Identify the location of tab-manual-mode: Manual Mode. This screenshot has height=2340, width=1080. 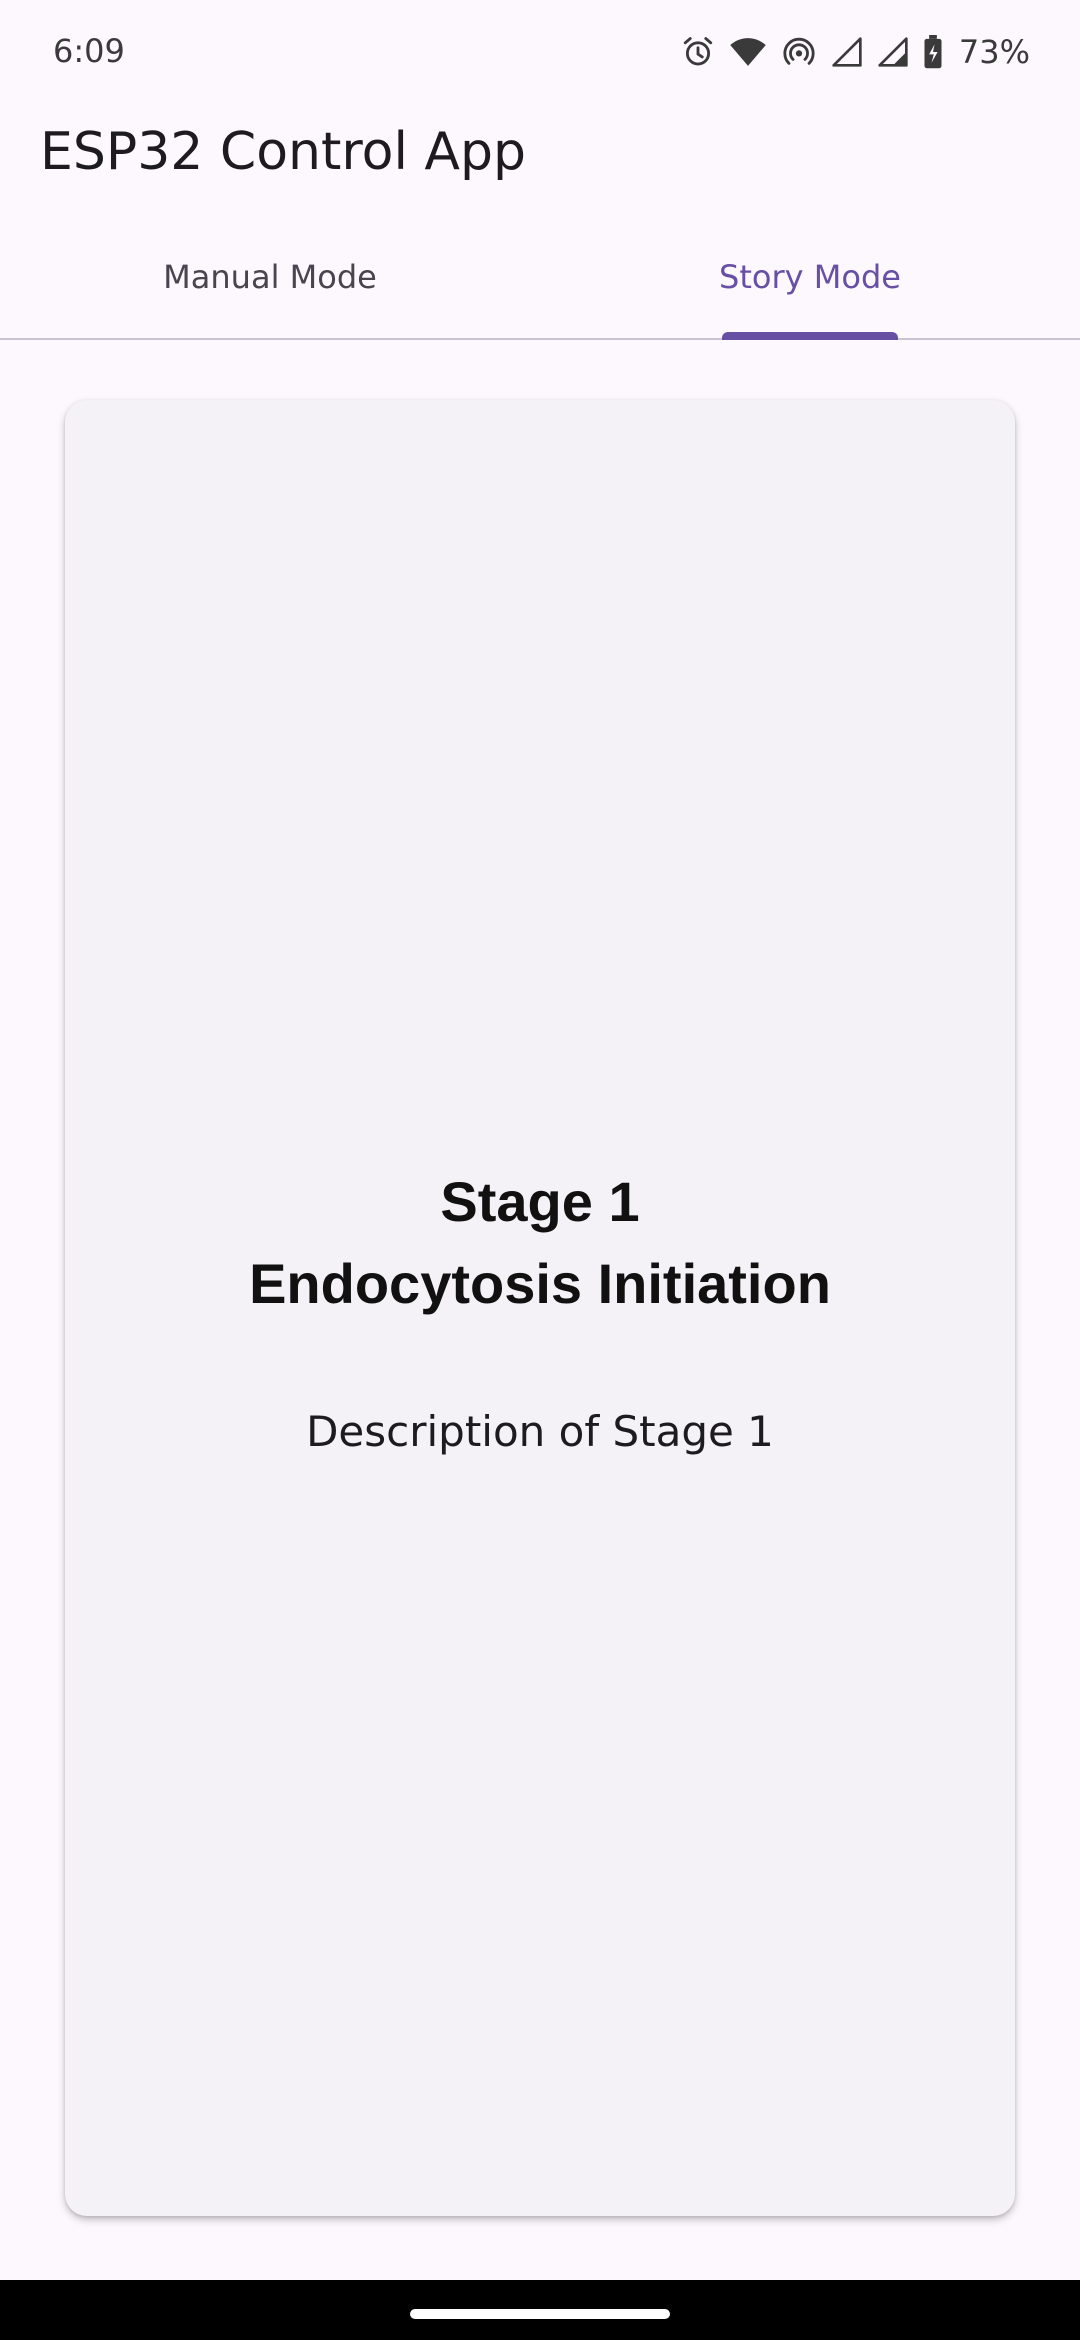
(270, 284).